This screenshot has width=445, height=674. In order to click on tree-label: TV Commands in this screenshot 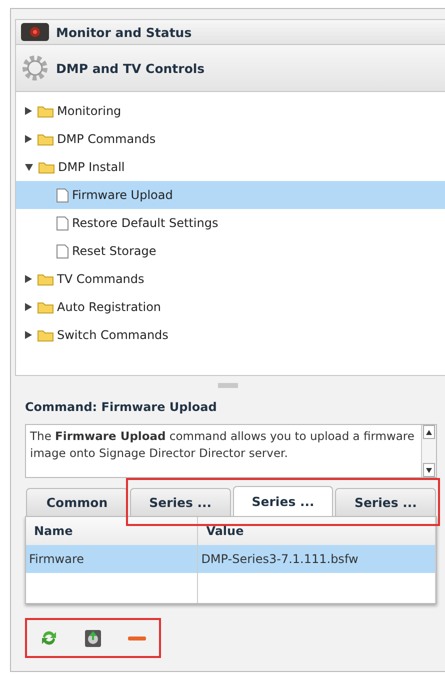, I will do `click(100, 279)`.